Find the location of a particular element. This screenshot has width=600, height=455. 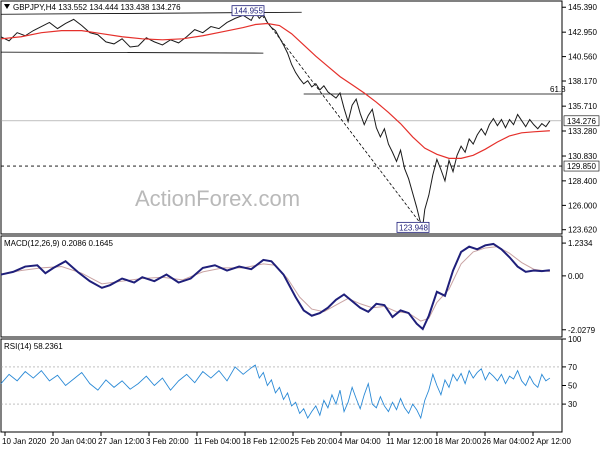

x-tick-label: 3 Feb 20:00 is located at coordinates (167, 441).